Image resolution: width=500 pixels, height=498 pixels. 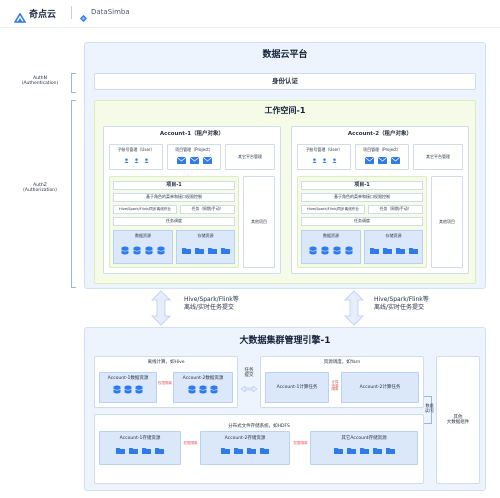 I want to click on identity-auth-bar: 身份认证, so click(x=285, y=81).